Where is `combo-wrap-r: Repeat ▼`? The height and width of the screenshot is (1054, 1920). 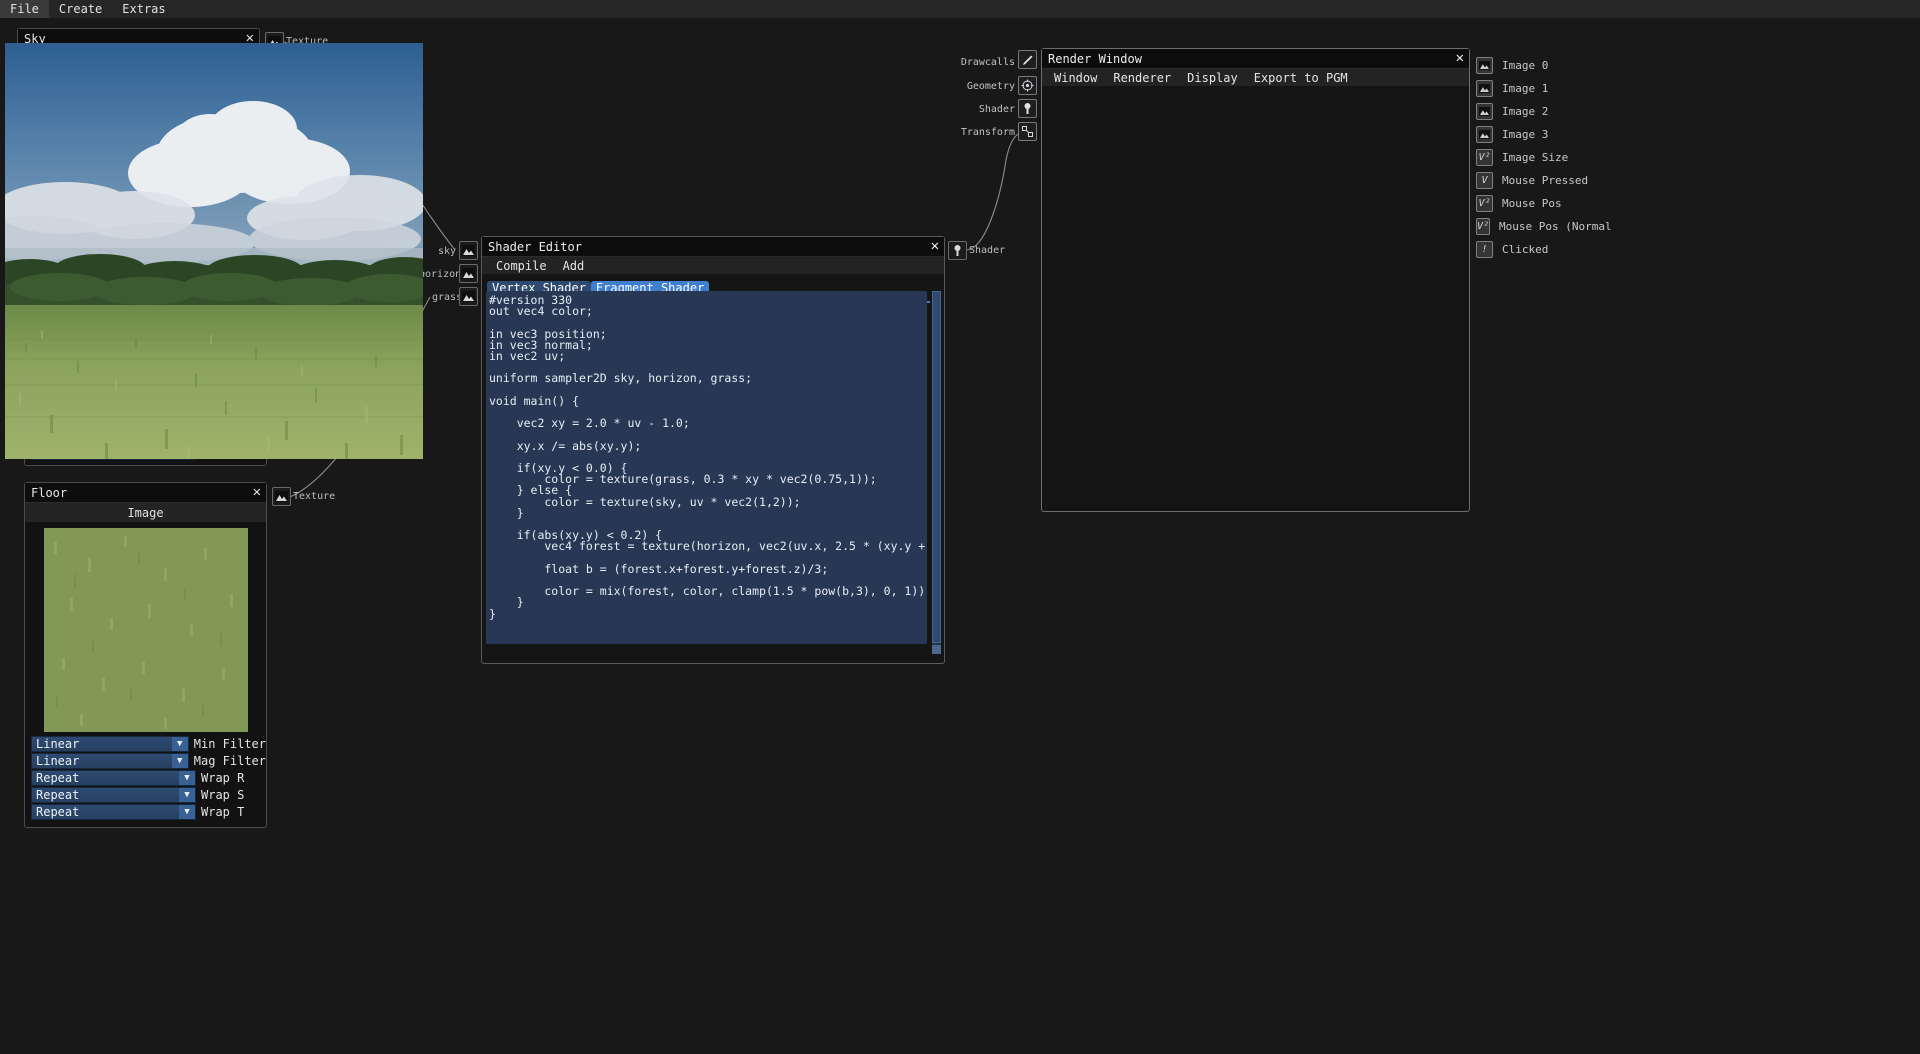 combo-wrap-r: Repeat ▼ is located at coordinates (113, 778).